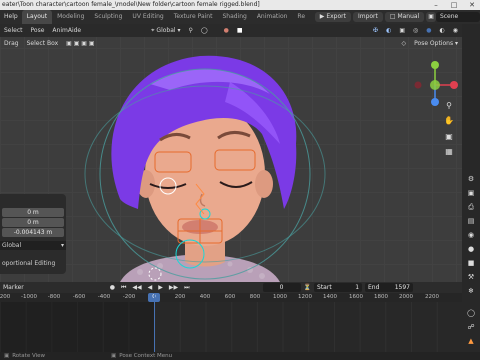  Describe the element at coordinates (471, 221) in the screenshot. I see `view-layer-tab-icon: ▤` at that location.